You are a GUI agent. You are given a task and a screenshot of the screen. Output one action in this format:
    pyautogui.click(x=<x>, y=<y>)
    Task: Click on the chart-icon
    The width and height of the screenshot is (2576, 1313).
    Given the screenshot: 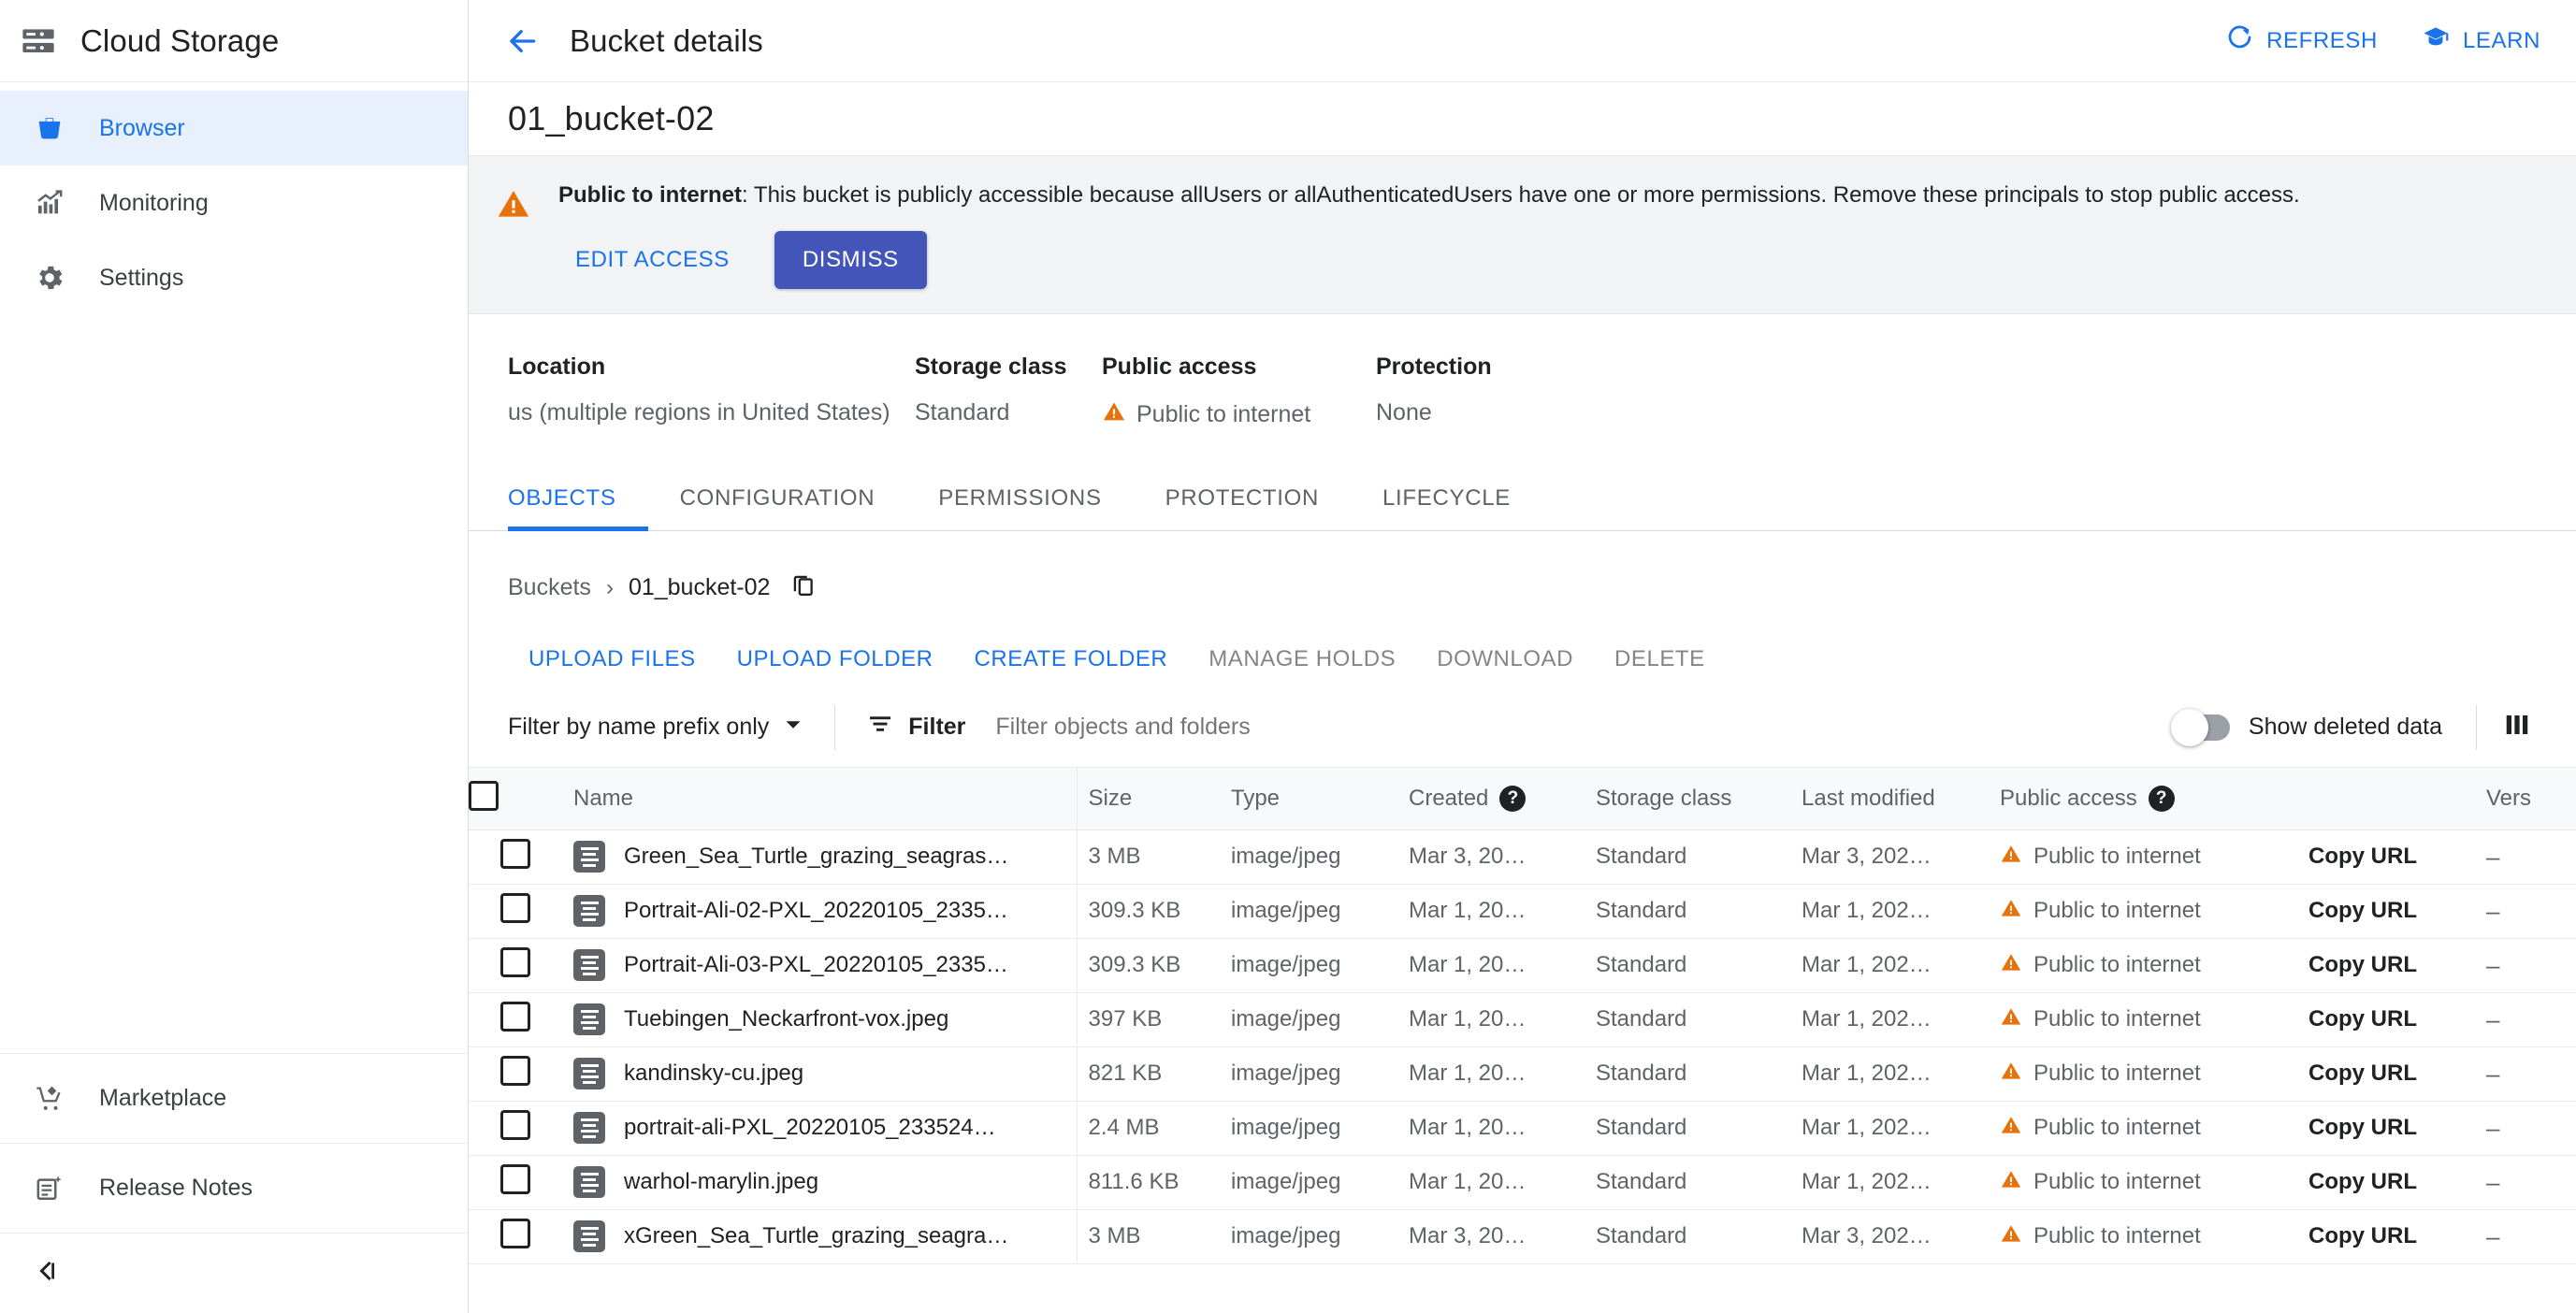 What is the action you would take?
    pyautogui.click(x=49, y=203)
    